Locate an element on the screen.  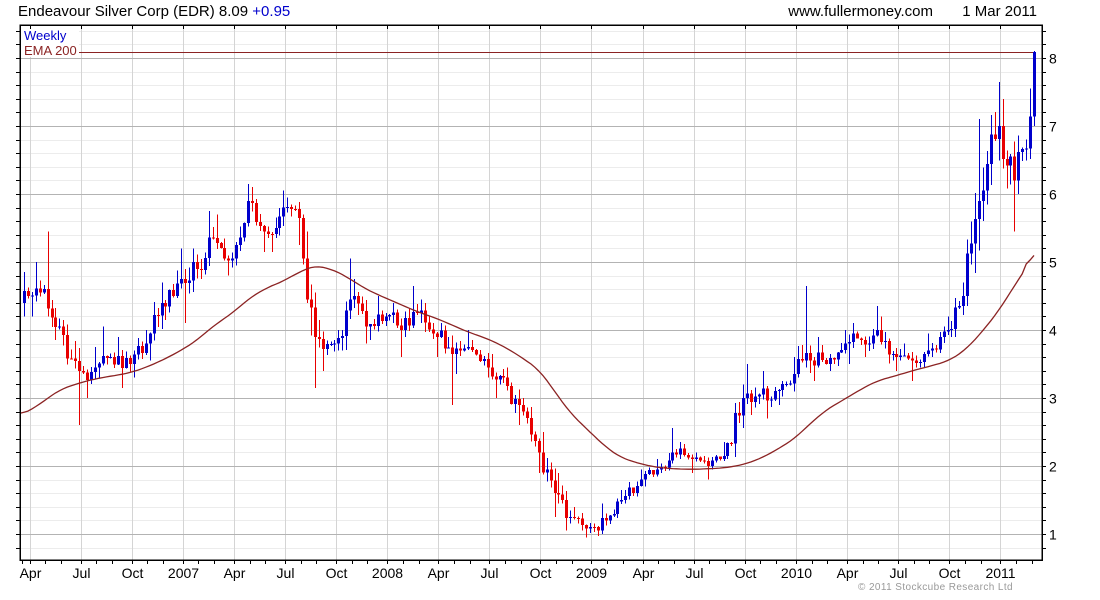
y-tick-label: 1 is located at coordinates (1053, 535).